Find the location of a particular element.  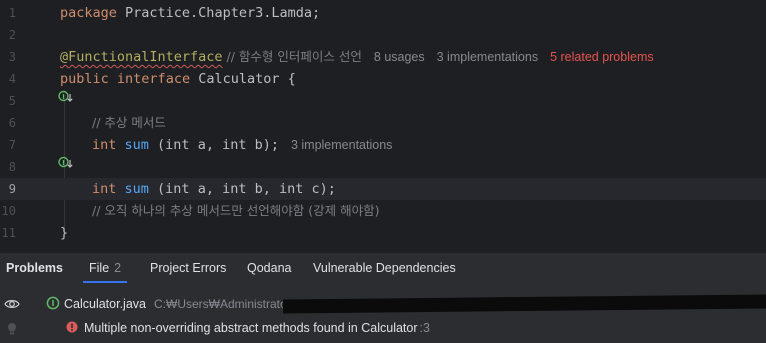

code-line-4: 4 I public interface Calculator { is located at coordinates (383, 85).